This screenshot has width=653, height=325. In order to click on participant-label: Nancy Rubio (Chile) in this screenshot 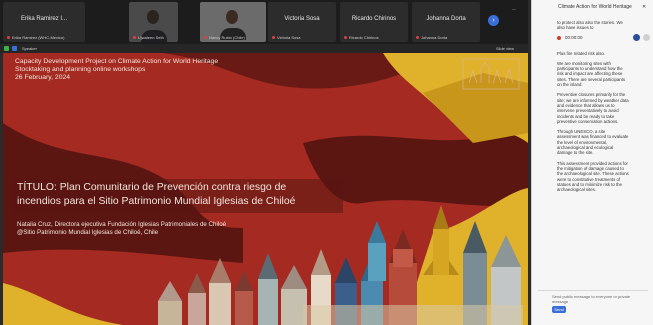, I will do `click(227, 37)`.